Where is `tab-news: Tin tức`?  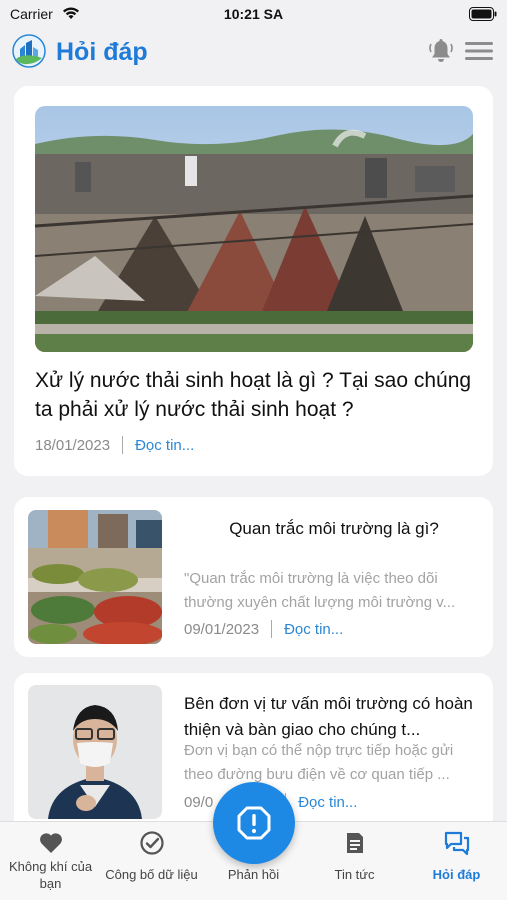 tab-news: Tin tức is located at coordinates (354, 861).